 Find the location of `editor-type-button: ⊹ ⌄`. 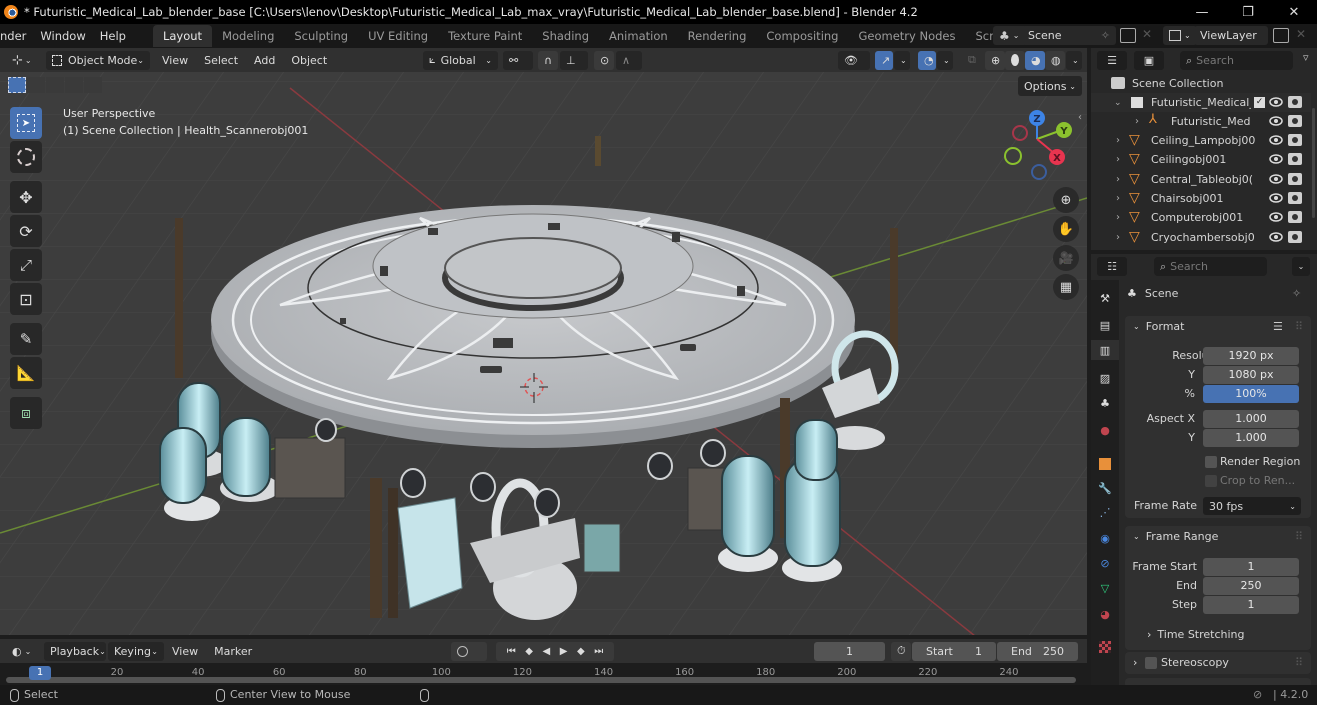

editor-type-button: ⊹ ⌄ is located at coordinates (24, 60).